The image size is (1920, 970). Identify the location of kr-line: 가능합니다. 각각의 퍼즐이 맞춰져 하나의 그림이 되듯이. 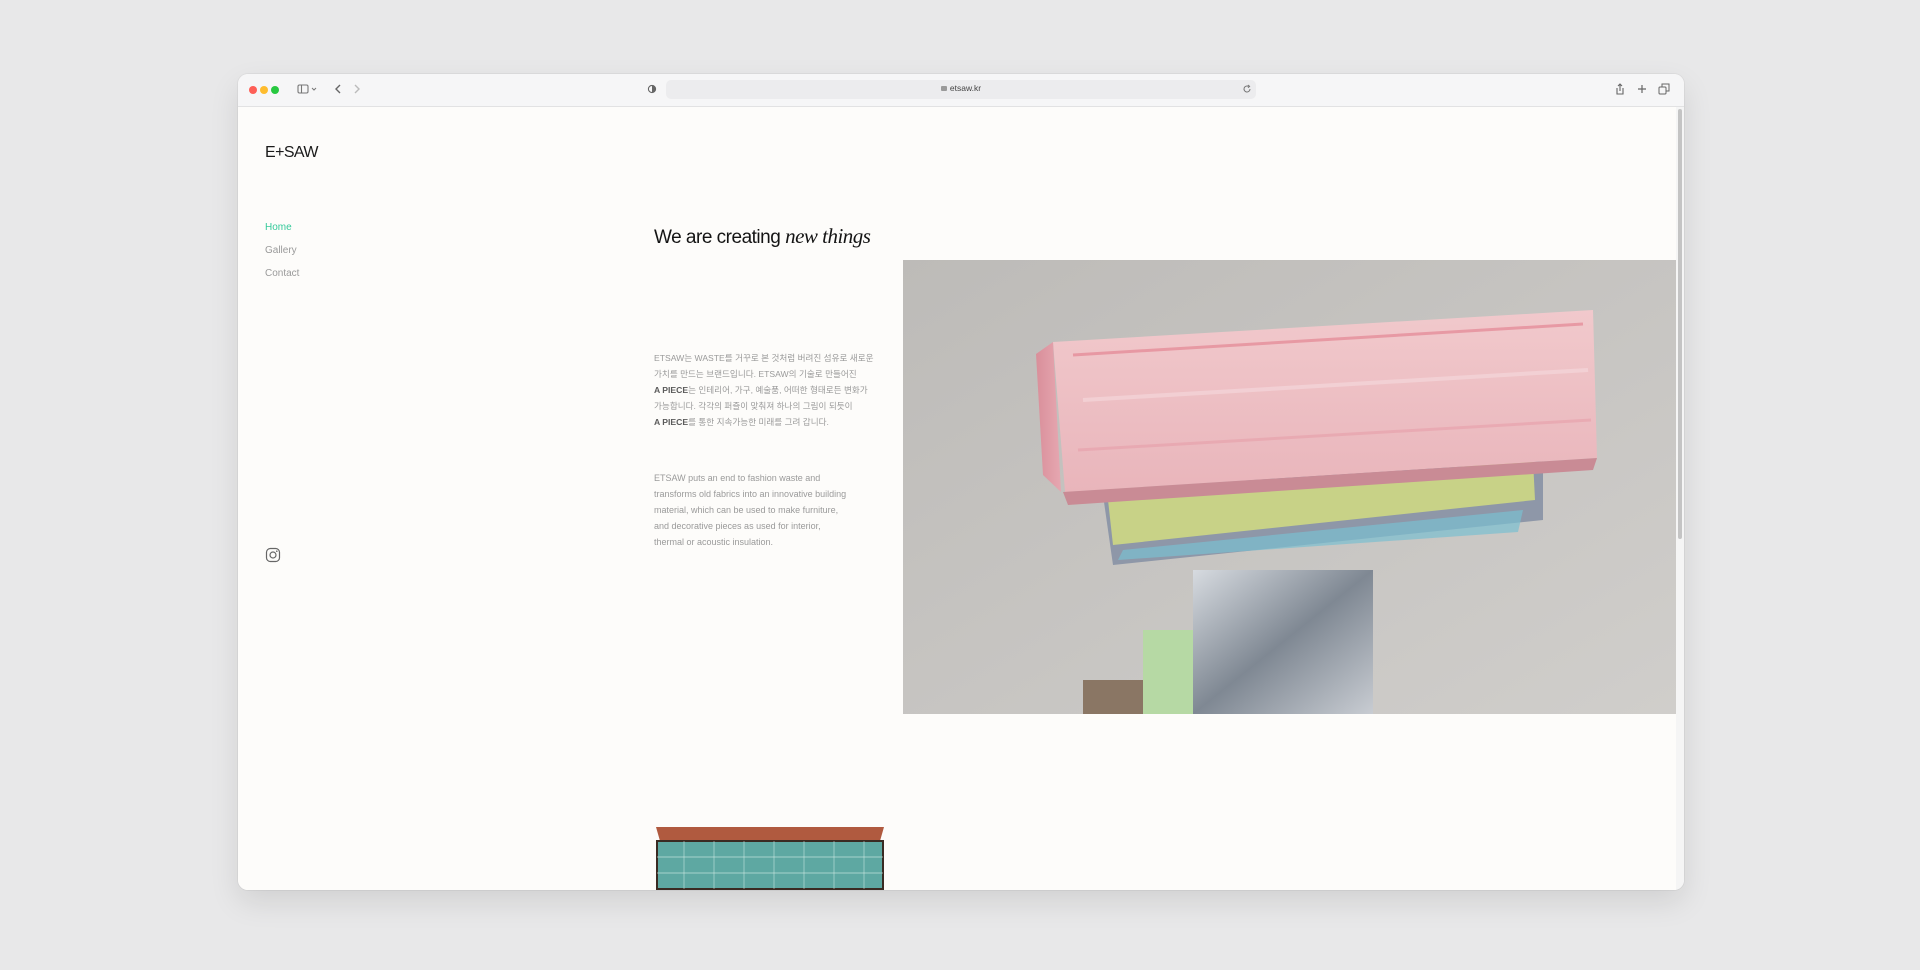
(753, 406).